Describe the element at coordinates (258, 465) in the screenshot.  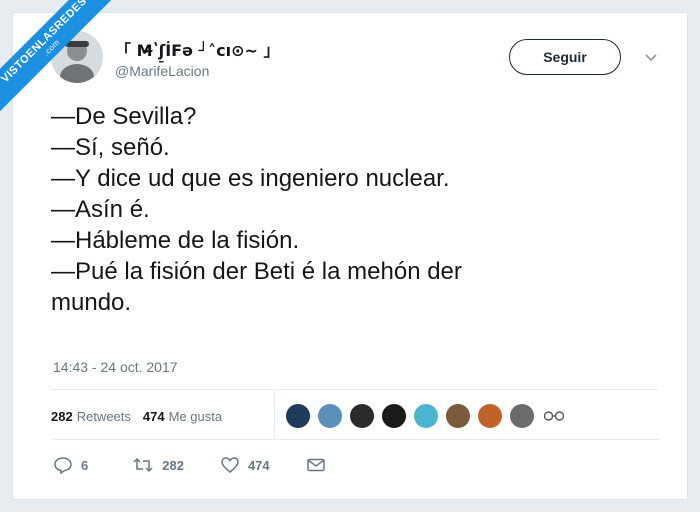
I see `like-count: 474` at that location.